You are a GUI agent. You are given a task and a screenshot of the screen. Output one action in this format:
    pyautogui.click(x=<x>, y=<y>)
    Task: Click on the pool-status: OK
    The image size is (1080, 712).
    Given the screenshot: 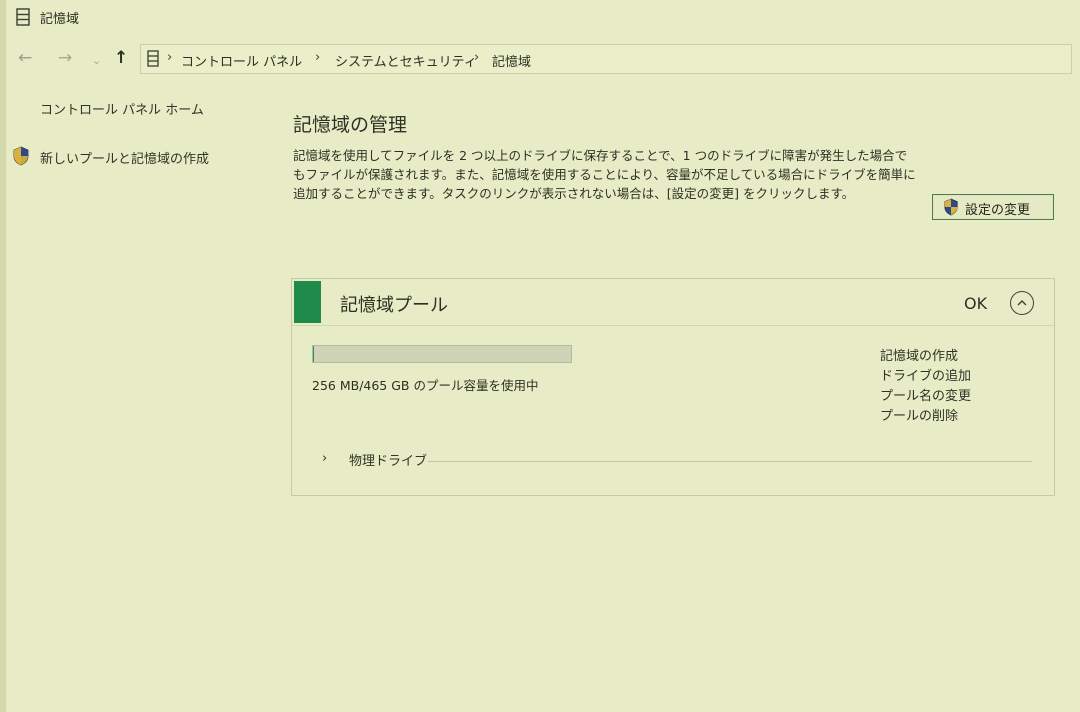 What is the action you would take?
    pyautogui.click(x=976, y=303)
    